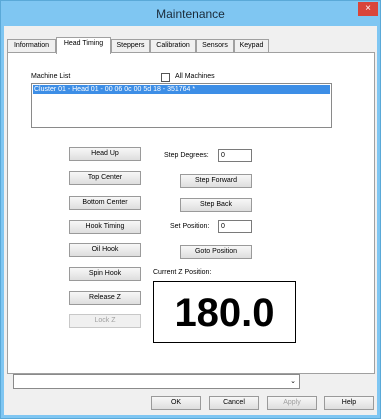 Image resolution: width=381 pixels, height=419 pixels. Describe the element at coordinates (349, 403) in the screenshot. I see `help-button: Help` at that location.